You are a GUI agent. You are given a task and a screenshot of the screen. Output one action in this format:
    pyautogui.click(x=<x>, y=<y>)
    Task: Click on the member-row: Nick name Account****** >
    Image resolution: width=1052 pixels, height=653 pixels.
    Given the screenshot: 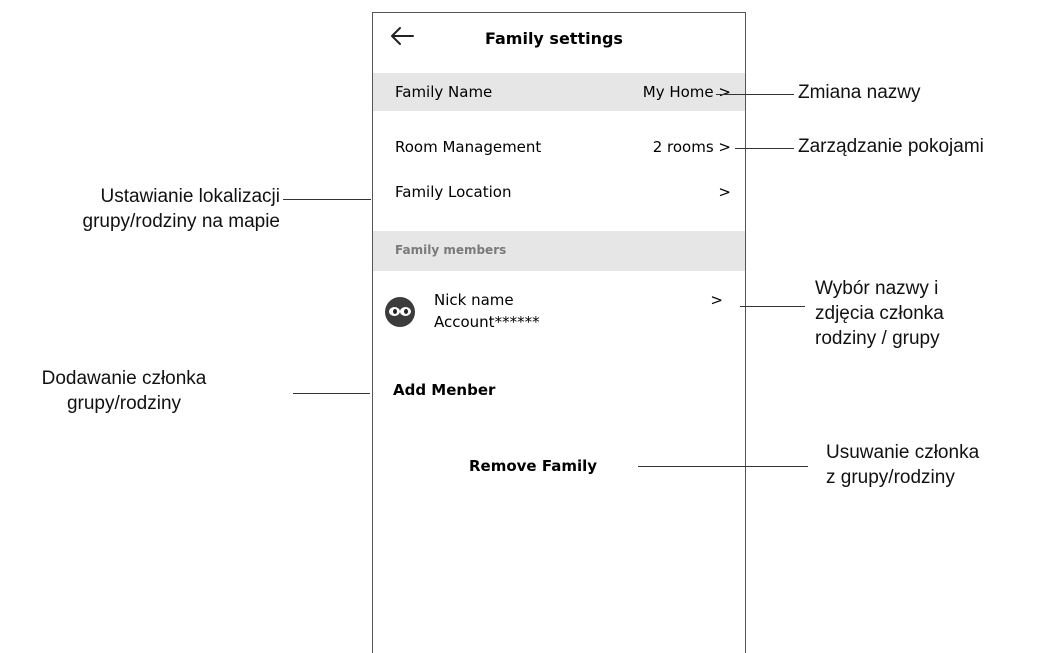 What is the action you would take?
    pyautogui.click(x=559, y=321)
    